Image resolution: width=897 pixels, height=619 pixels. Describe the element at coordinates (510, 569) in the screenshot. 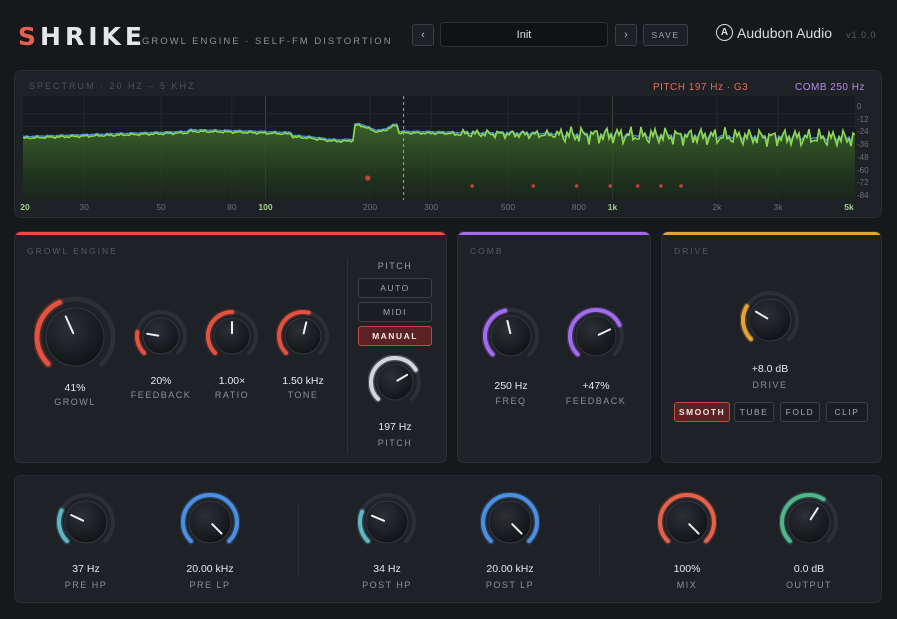

I see `post-lp-value: 20.00 kHz` at that location.